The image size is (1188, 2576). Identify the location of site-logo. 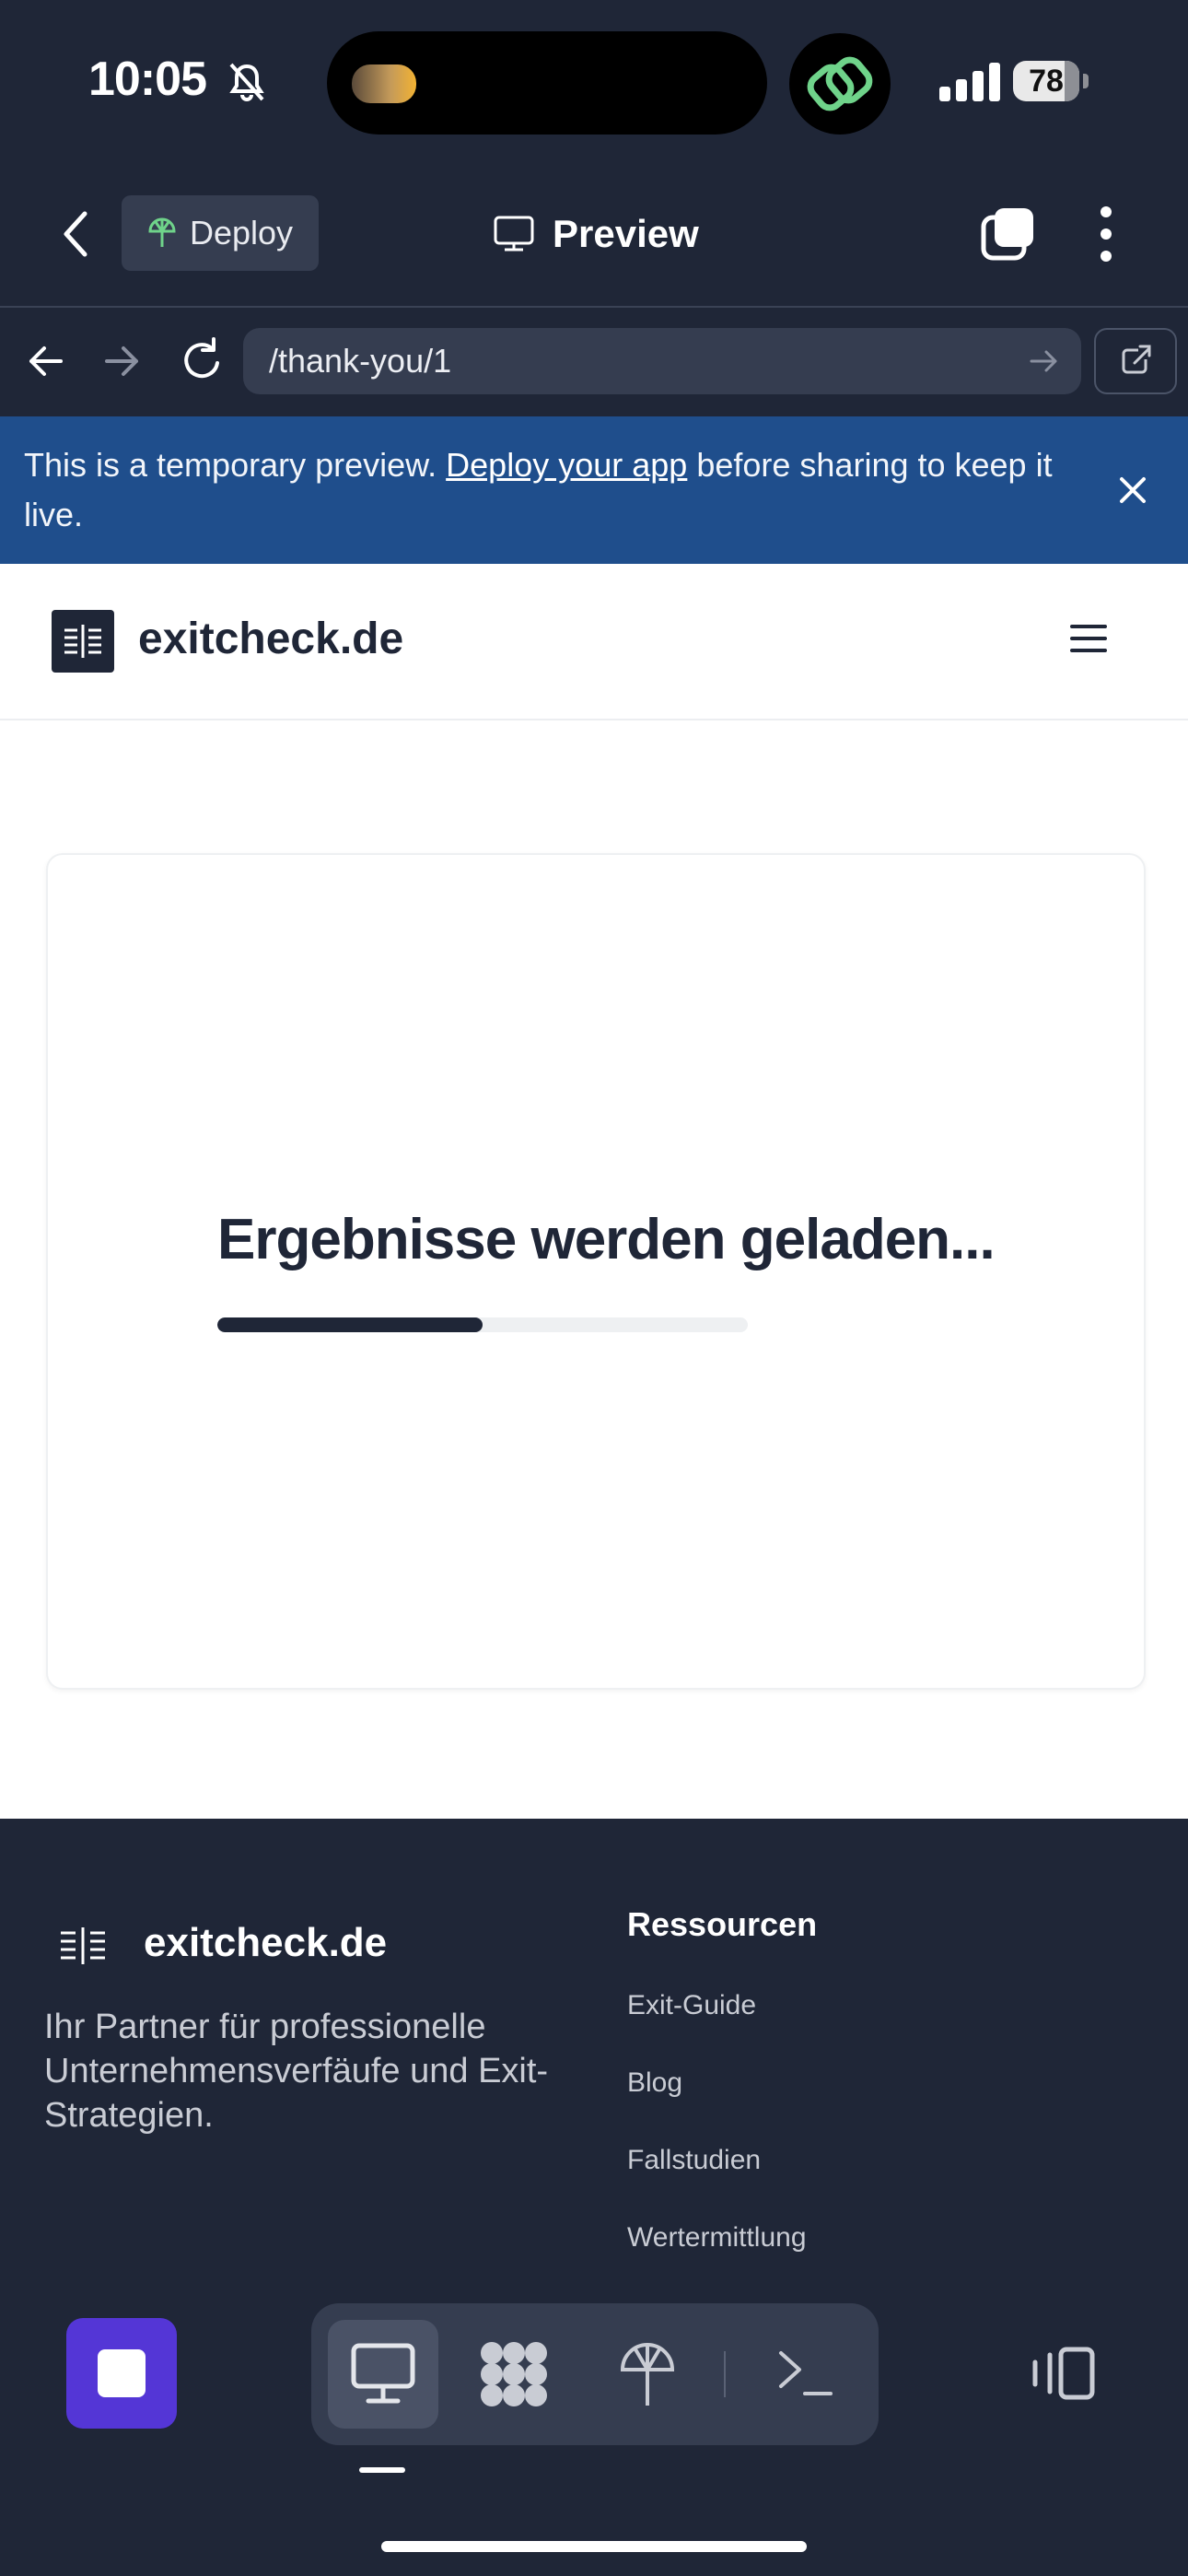
(83, 641).